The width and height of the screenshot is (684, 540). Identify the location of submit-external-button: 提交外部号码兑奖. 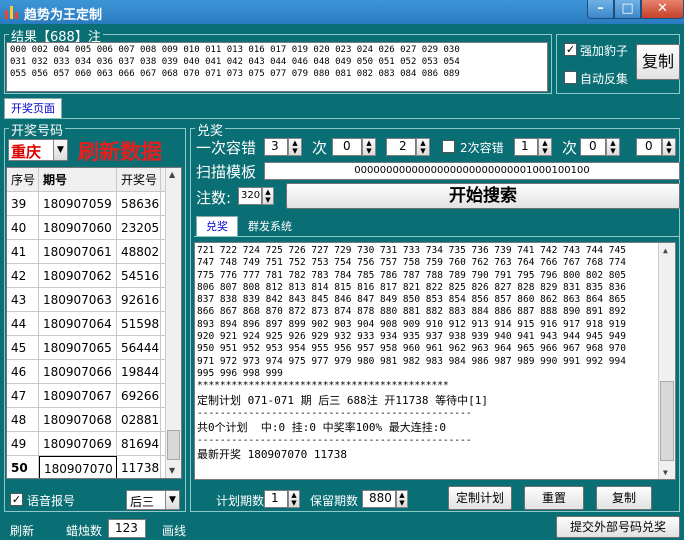
(618, 527).